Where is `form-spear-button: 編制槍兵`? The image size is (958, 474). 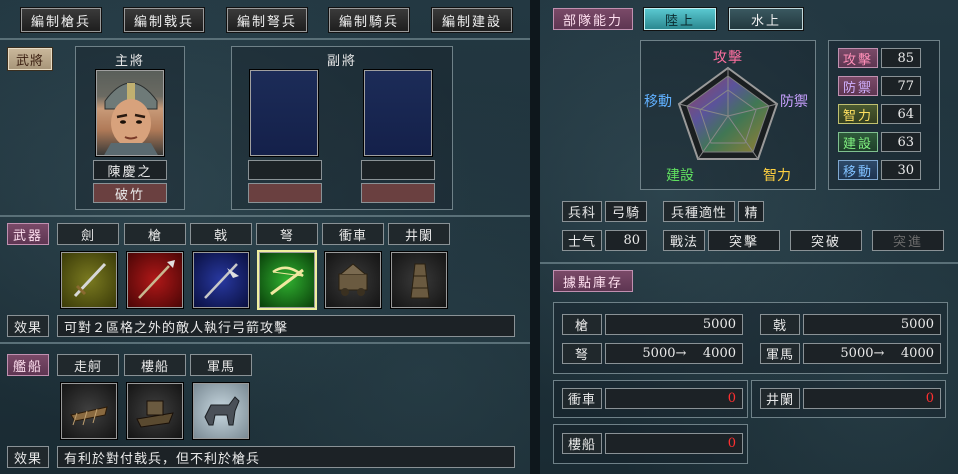
form-spear-button: 編制槍兵 is located at coordinates (61, 20).